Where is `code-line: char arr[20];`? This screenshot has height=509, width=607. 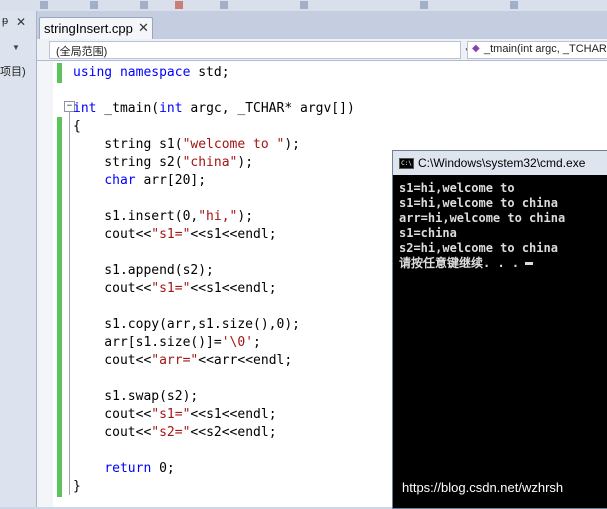 code-line: char arr[20]; is located at coordinates (155, 180).